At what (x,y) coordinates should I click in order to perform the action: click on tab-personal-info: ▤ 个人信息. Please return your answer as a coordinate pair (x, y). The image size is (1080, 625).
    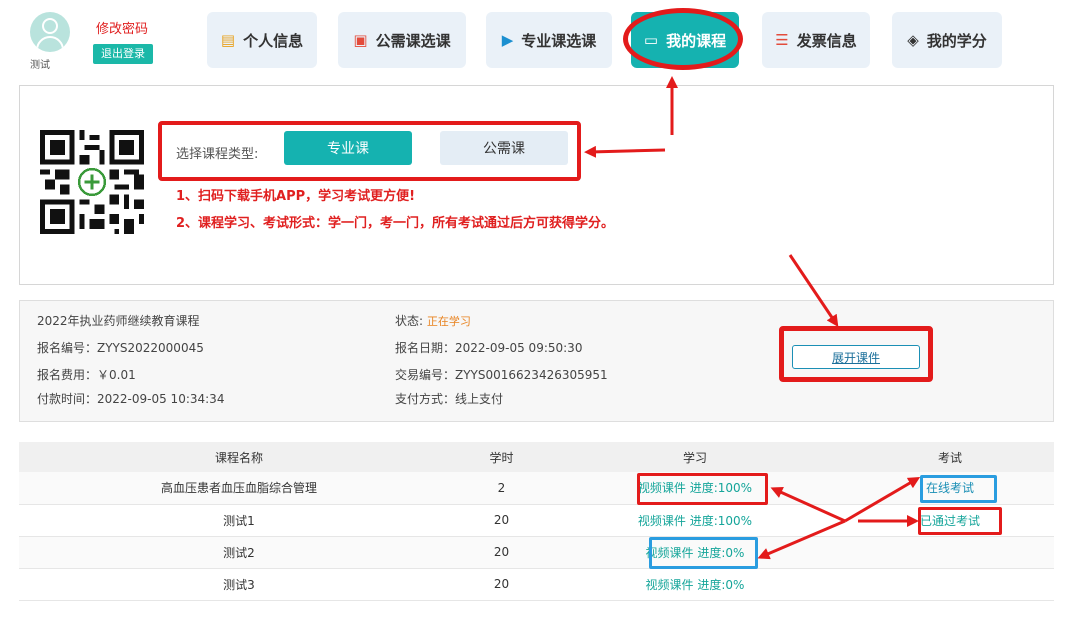
    Looking at the image, I should click on (262, 40).